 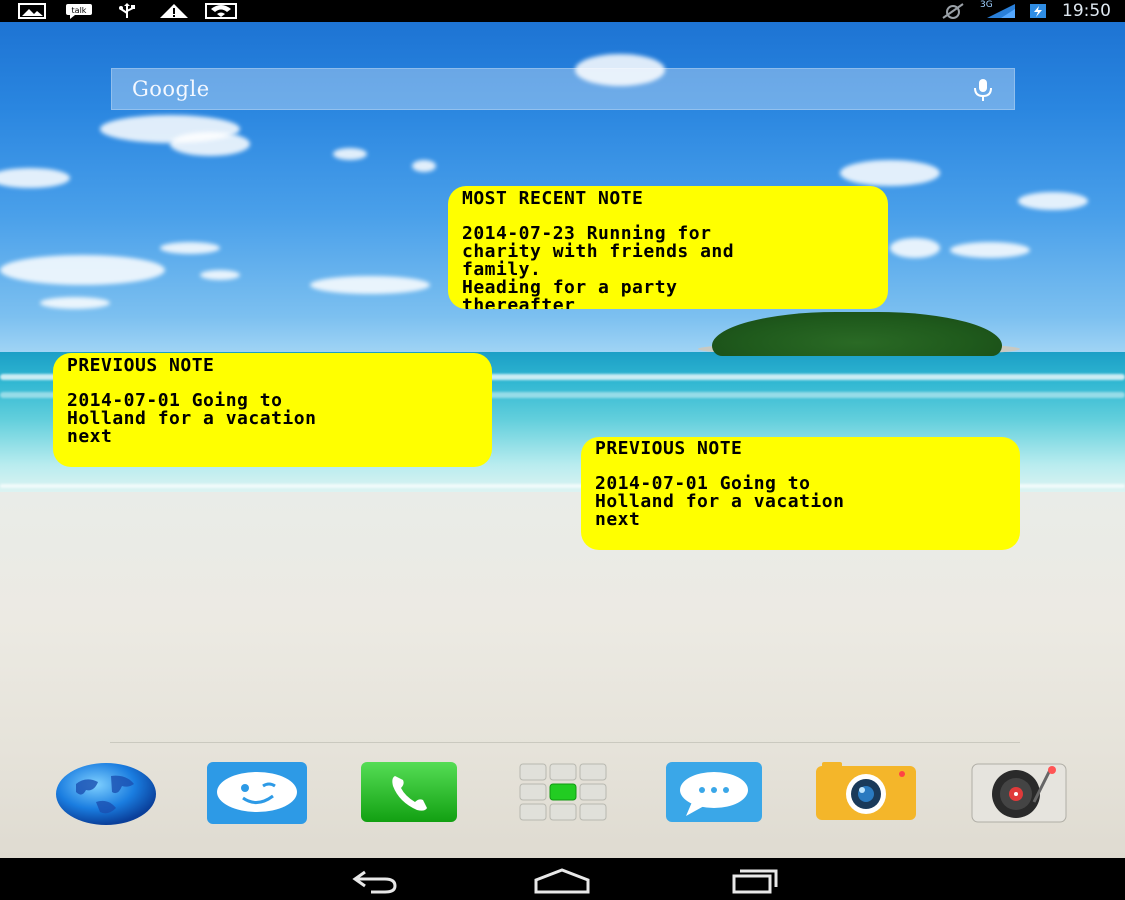 I want to click on home-icon, so click(x=562, y=880).